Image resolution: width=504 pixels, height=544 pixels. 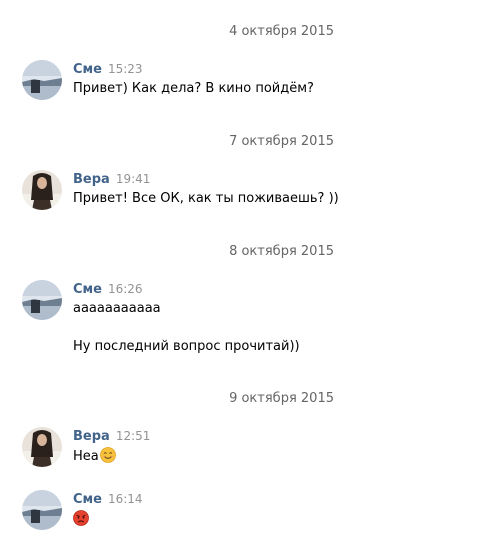 I want to click on message-header: Сме 16:26, so click(x=108, y=288).